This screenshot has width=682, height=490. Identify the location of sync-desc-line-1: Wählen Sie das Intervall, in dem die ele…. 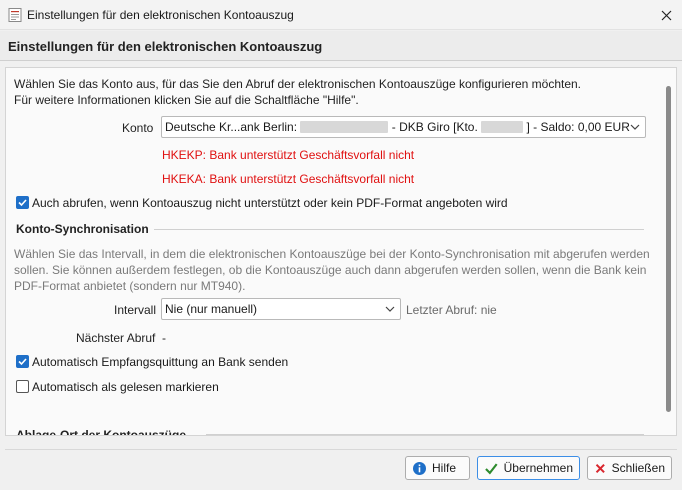
(332, 254).